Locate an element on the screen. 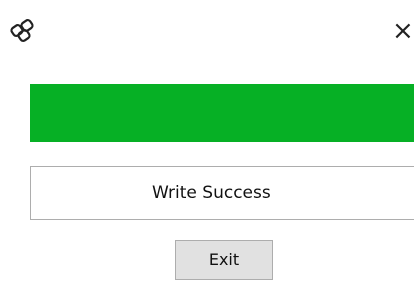 The height and width of the screenshot is (285, 414). exit-button: Exit is located at coordinates (224, 260).